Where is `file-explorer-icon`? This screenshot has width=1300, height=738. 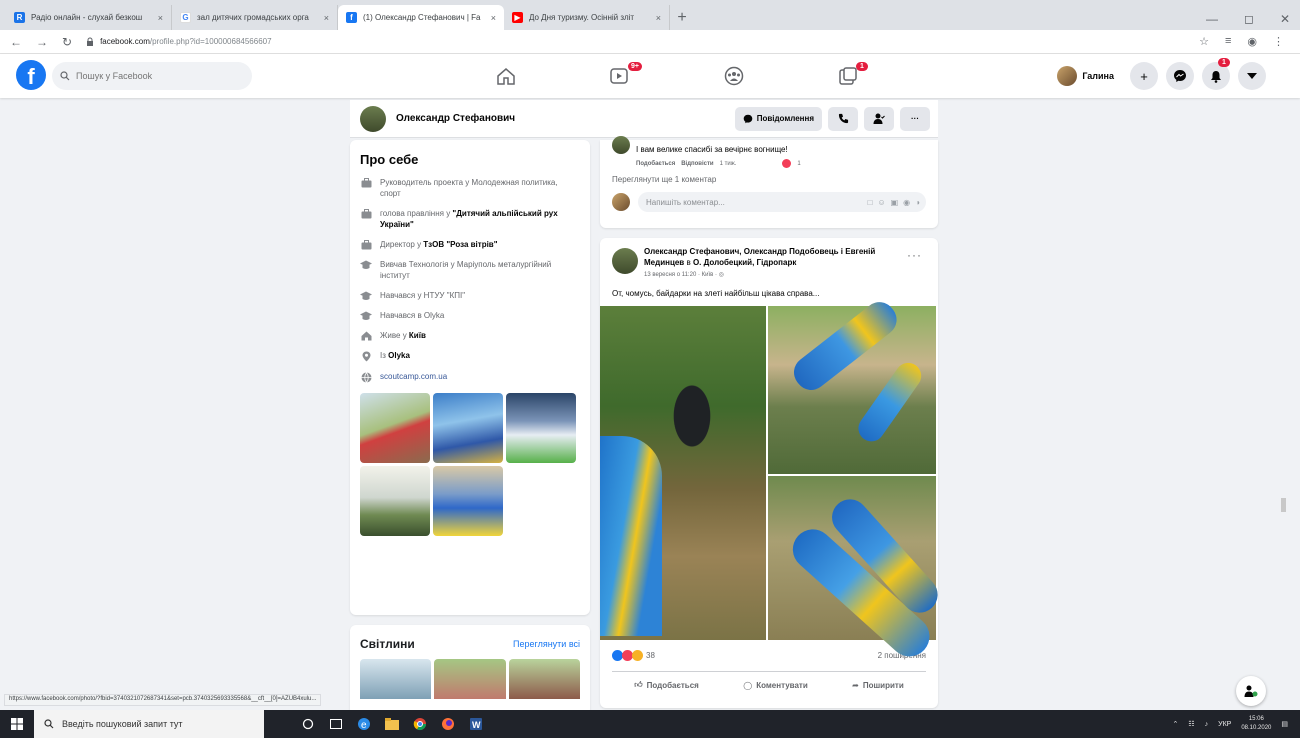 file-explorer-icon is located at coordinates (392, 724).